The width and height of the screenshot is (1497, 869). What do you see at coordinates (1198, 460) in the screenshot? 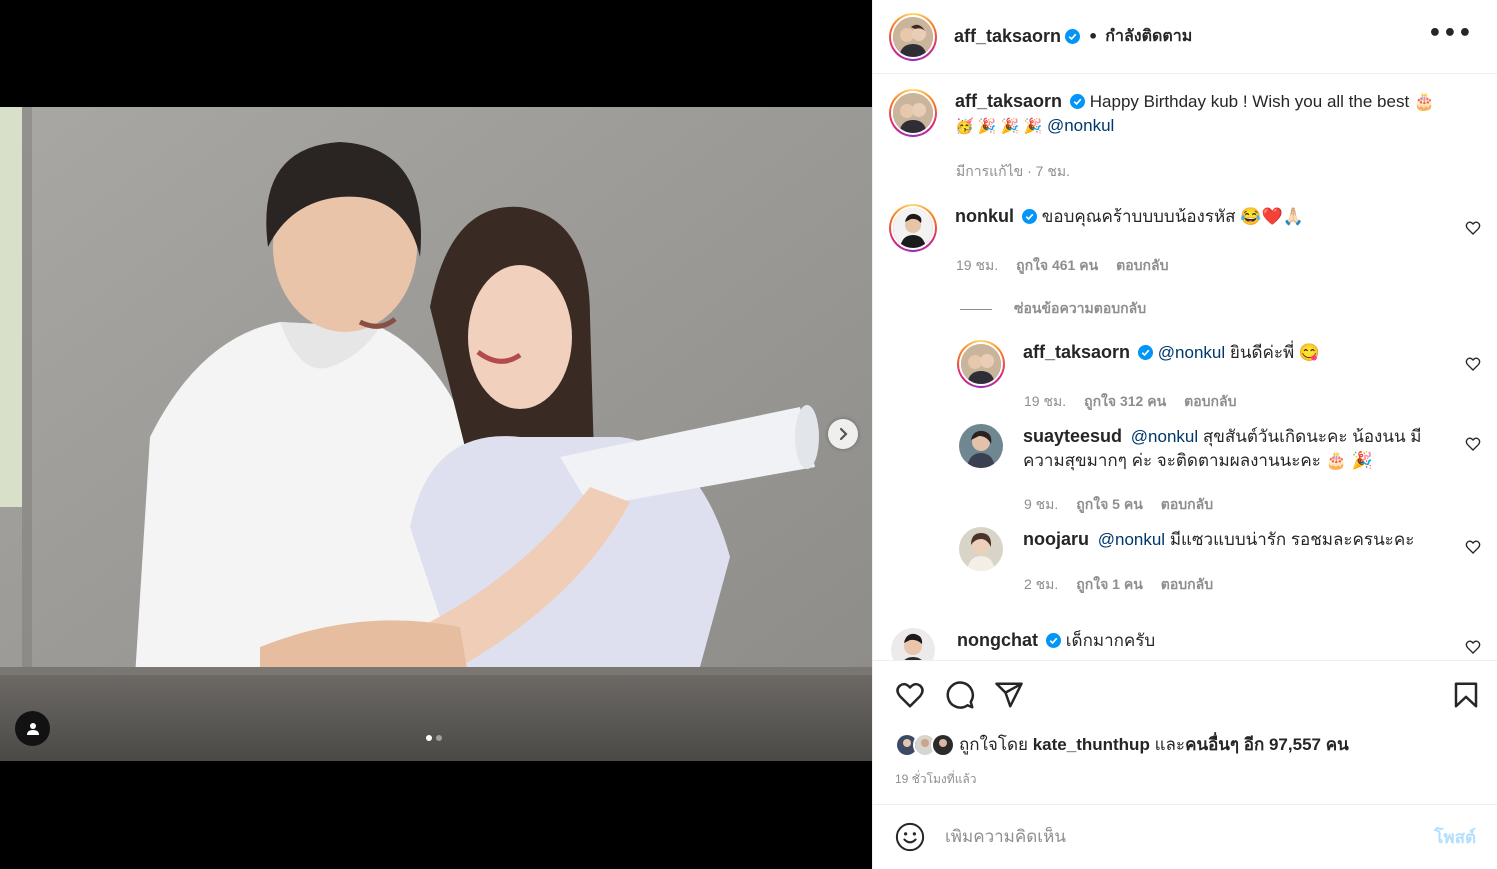
I see `reply-text-line2: ความสุขมากๆ ค่ะ จะติดตามผลงานนะคะ 🎂 🎉` at bounding box center [1198, 460].